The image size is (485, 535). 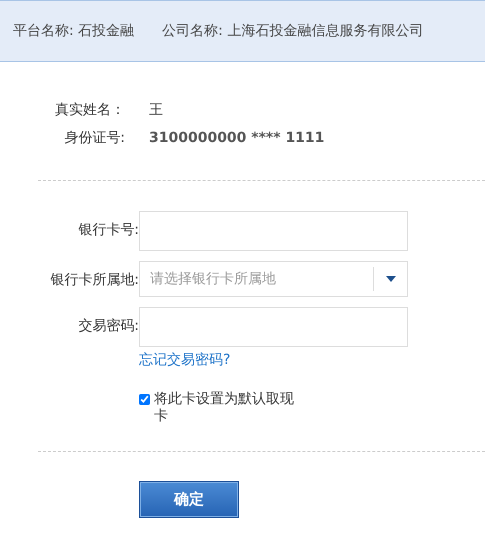 What do you see at coordinates (224, 408) in the screenshot?
I see `checkbox-label: 将此卡设置为默认取现卡` at bounding box center [224, 408].